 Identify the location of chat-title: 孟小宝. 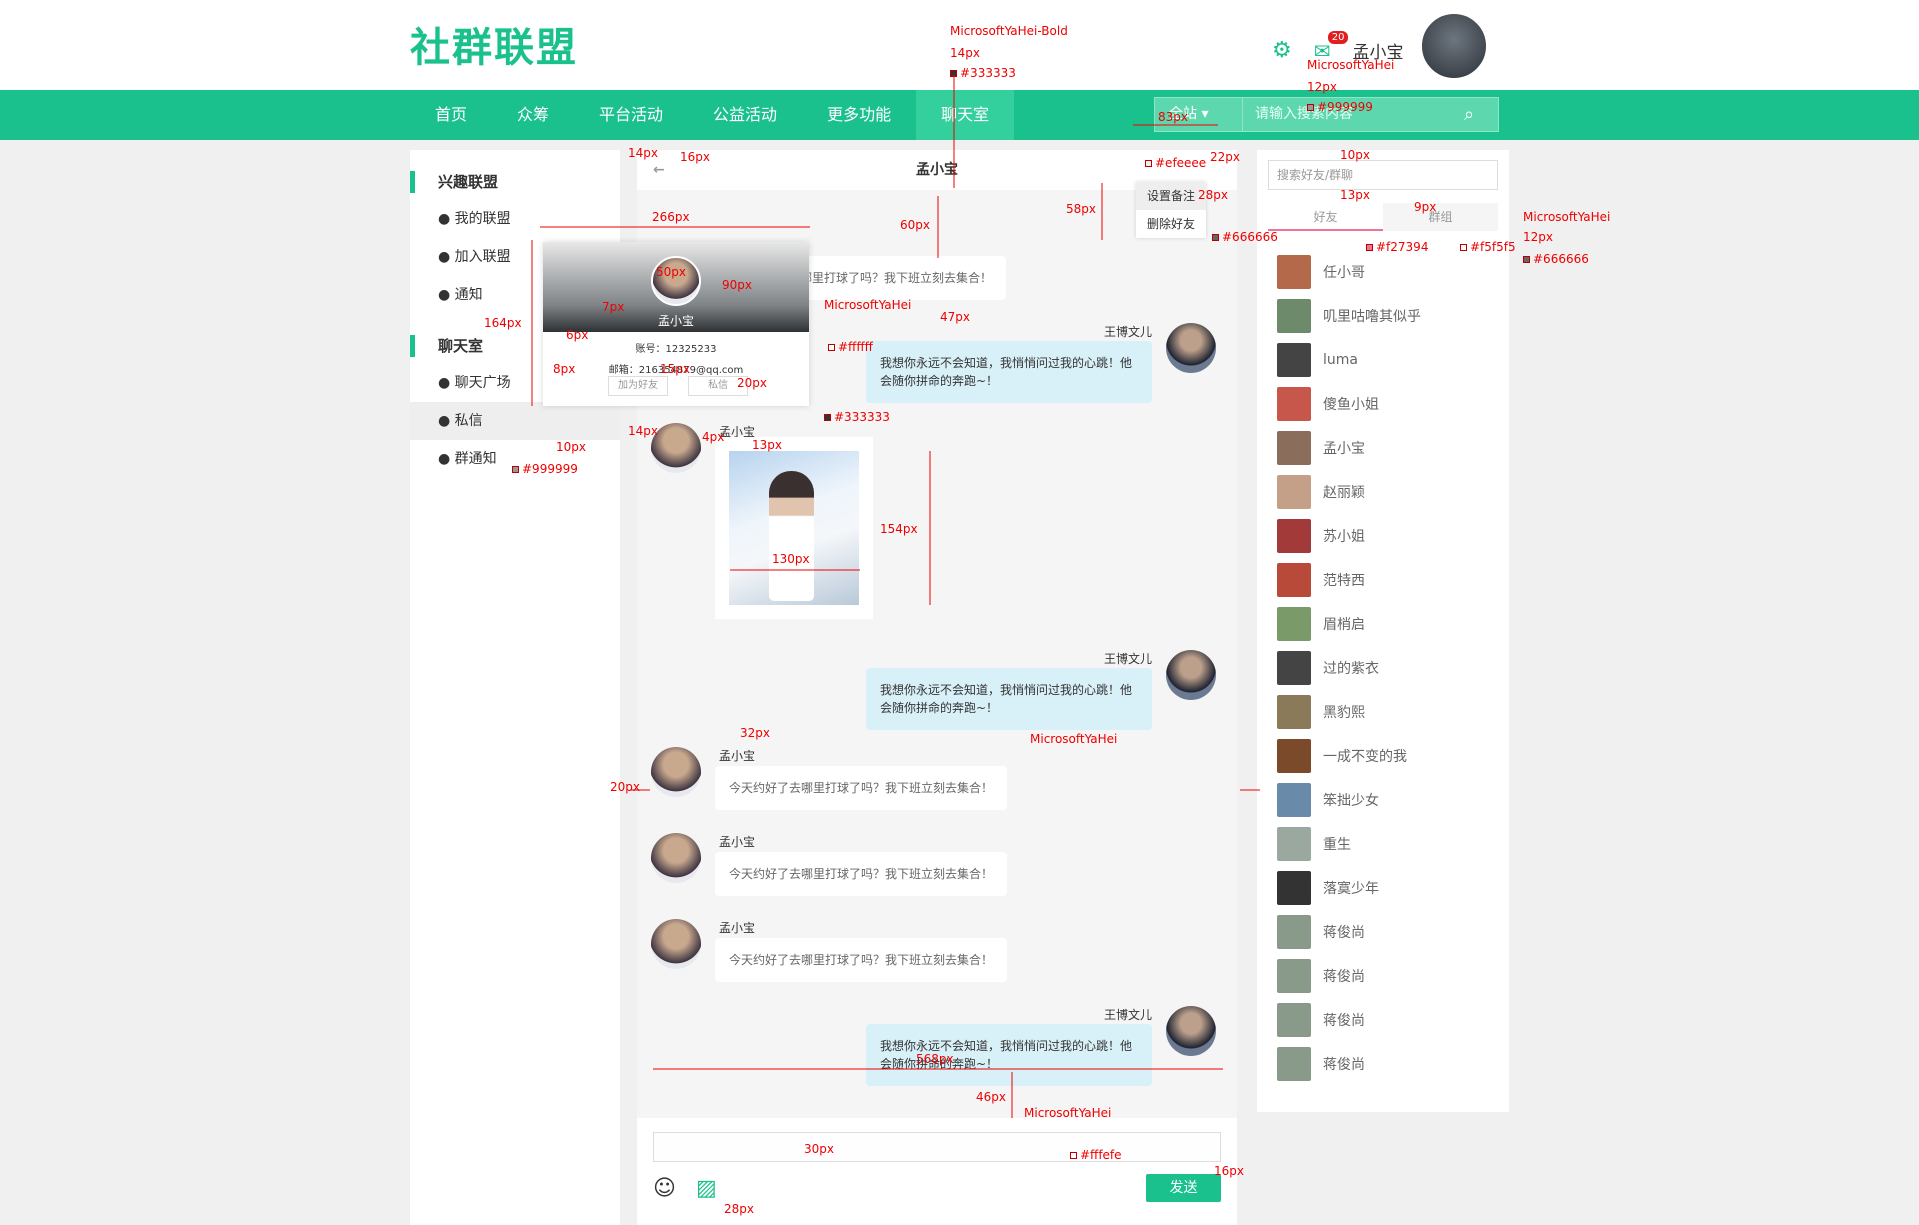
(937, 170).